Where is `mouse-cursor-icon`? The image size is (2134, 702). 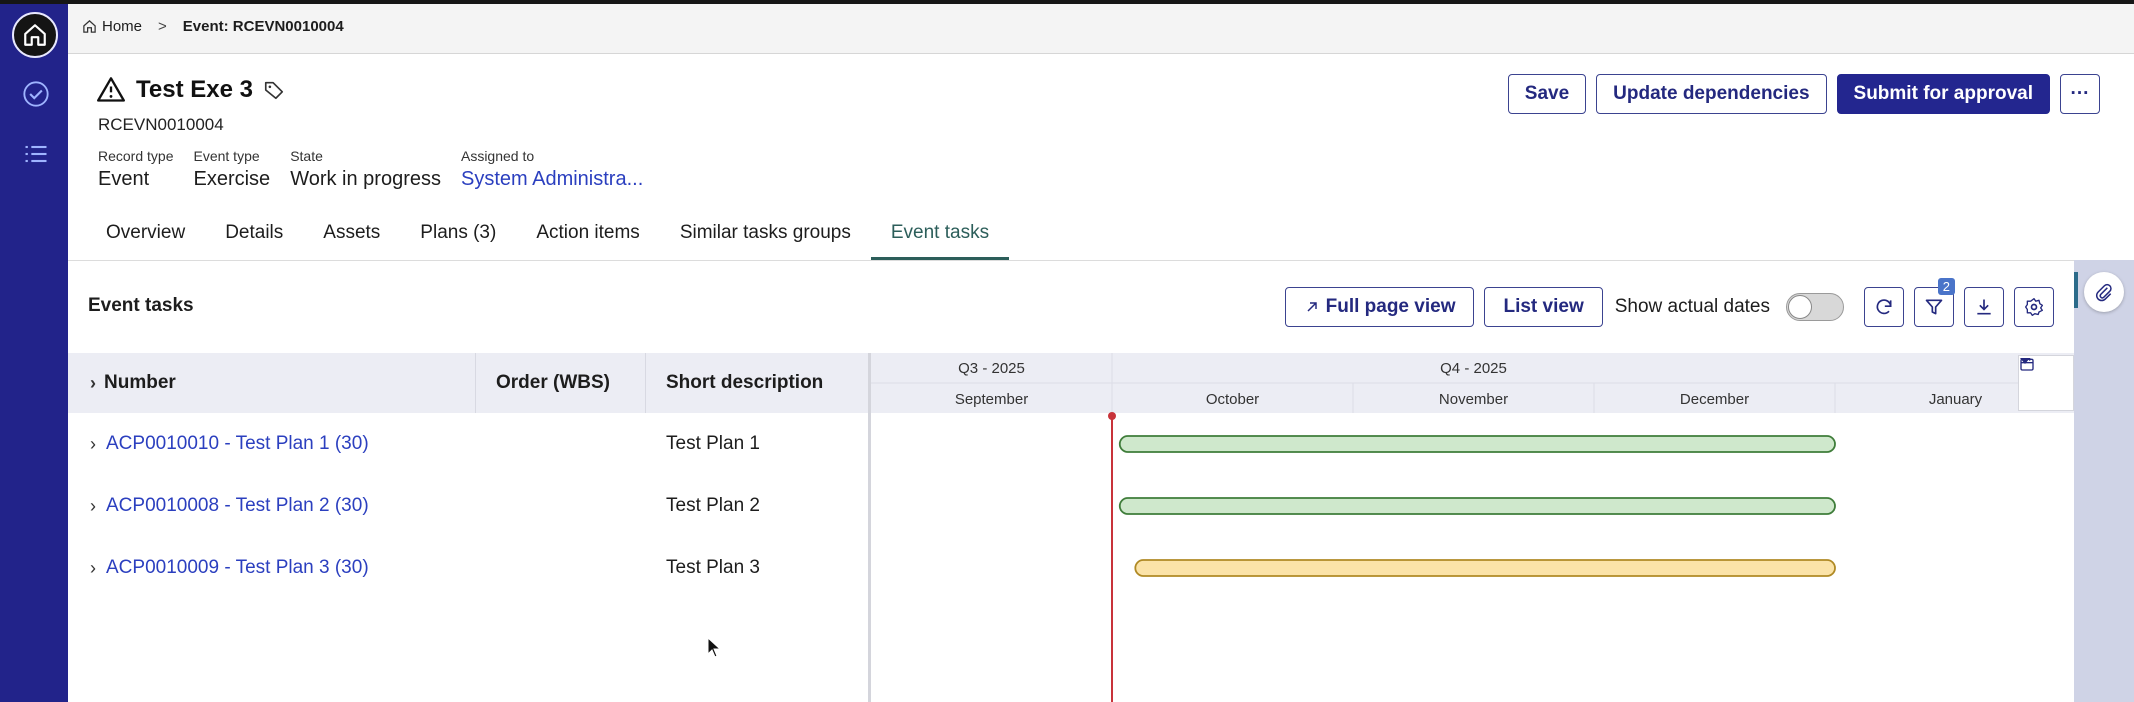 mouse-cursor-icon is located at coordinates (715, 650).